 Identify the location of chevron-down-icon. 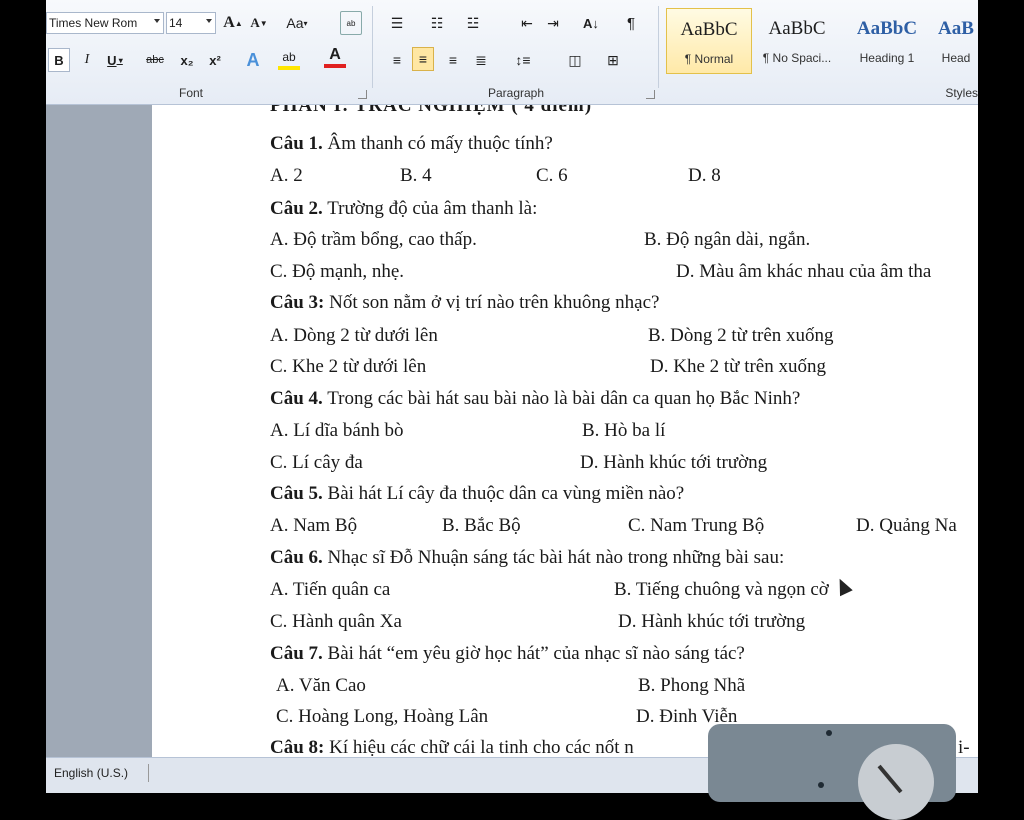
(209, 21).